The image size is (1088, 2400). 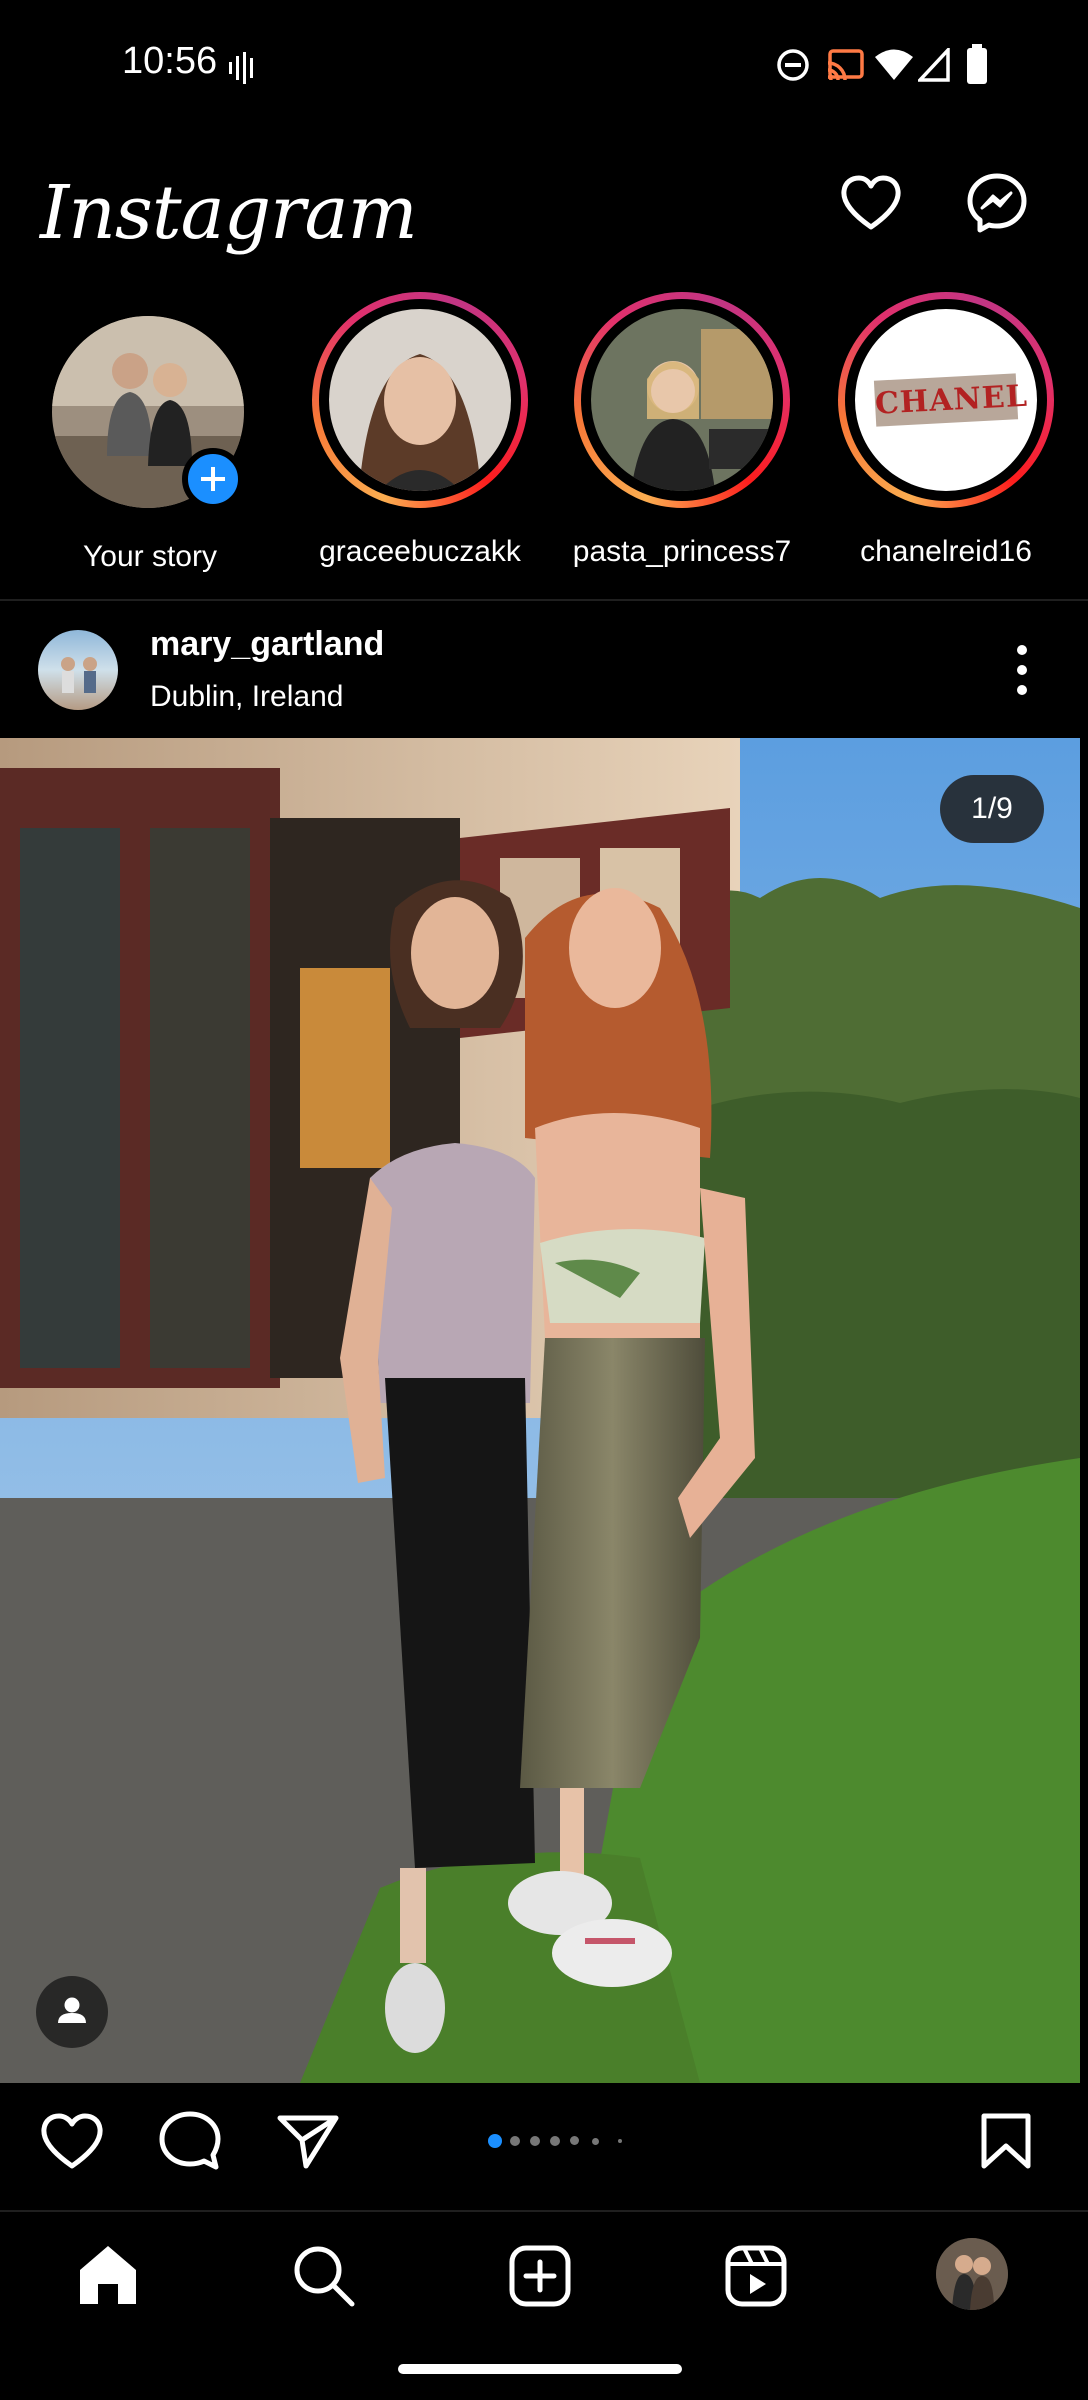 What do you see at coordinates (544, 65) in the screenshot?
I see `status-bar: 10:56` at bounding box center [544, 65].